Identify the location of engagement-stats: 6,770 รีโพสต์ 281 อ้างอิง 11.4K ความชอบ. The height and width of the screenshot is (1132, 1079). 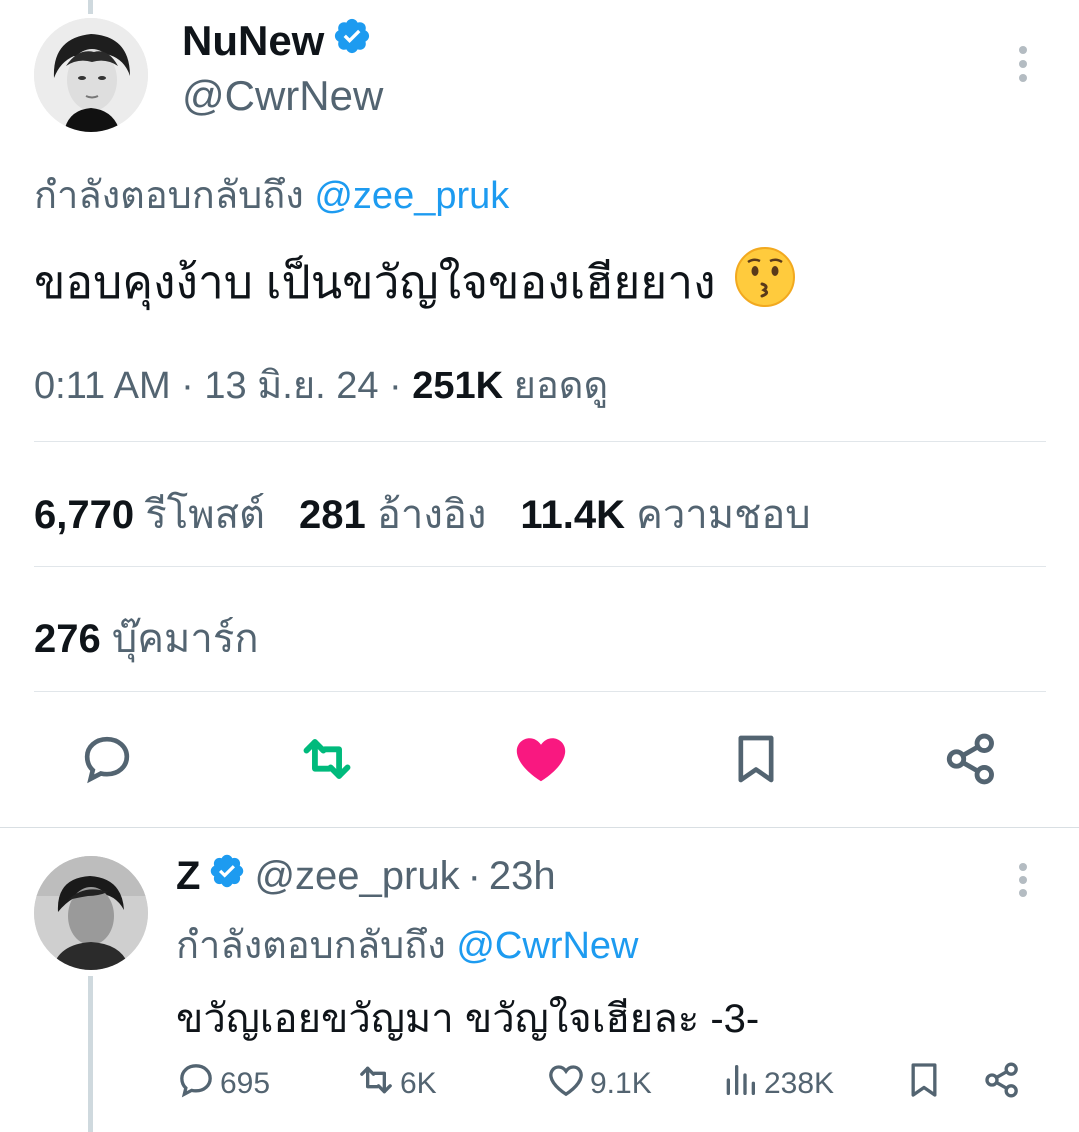
(422, 514).